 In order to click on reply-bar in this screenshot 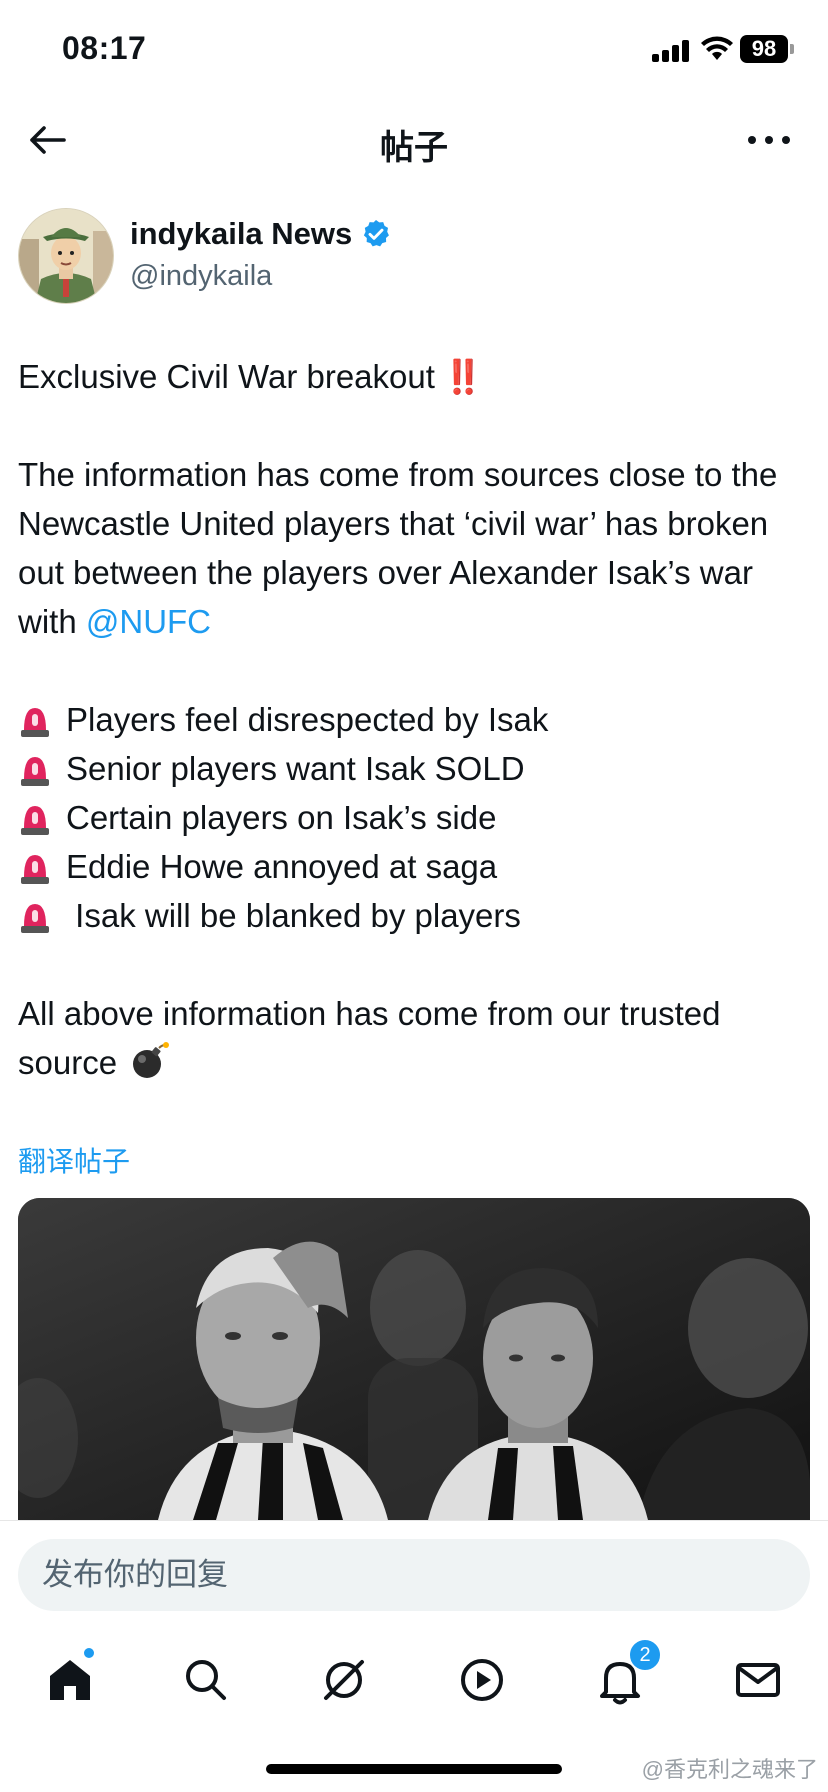, I will do `click(414, 1575)`.